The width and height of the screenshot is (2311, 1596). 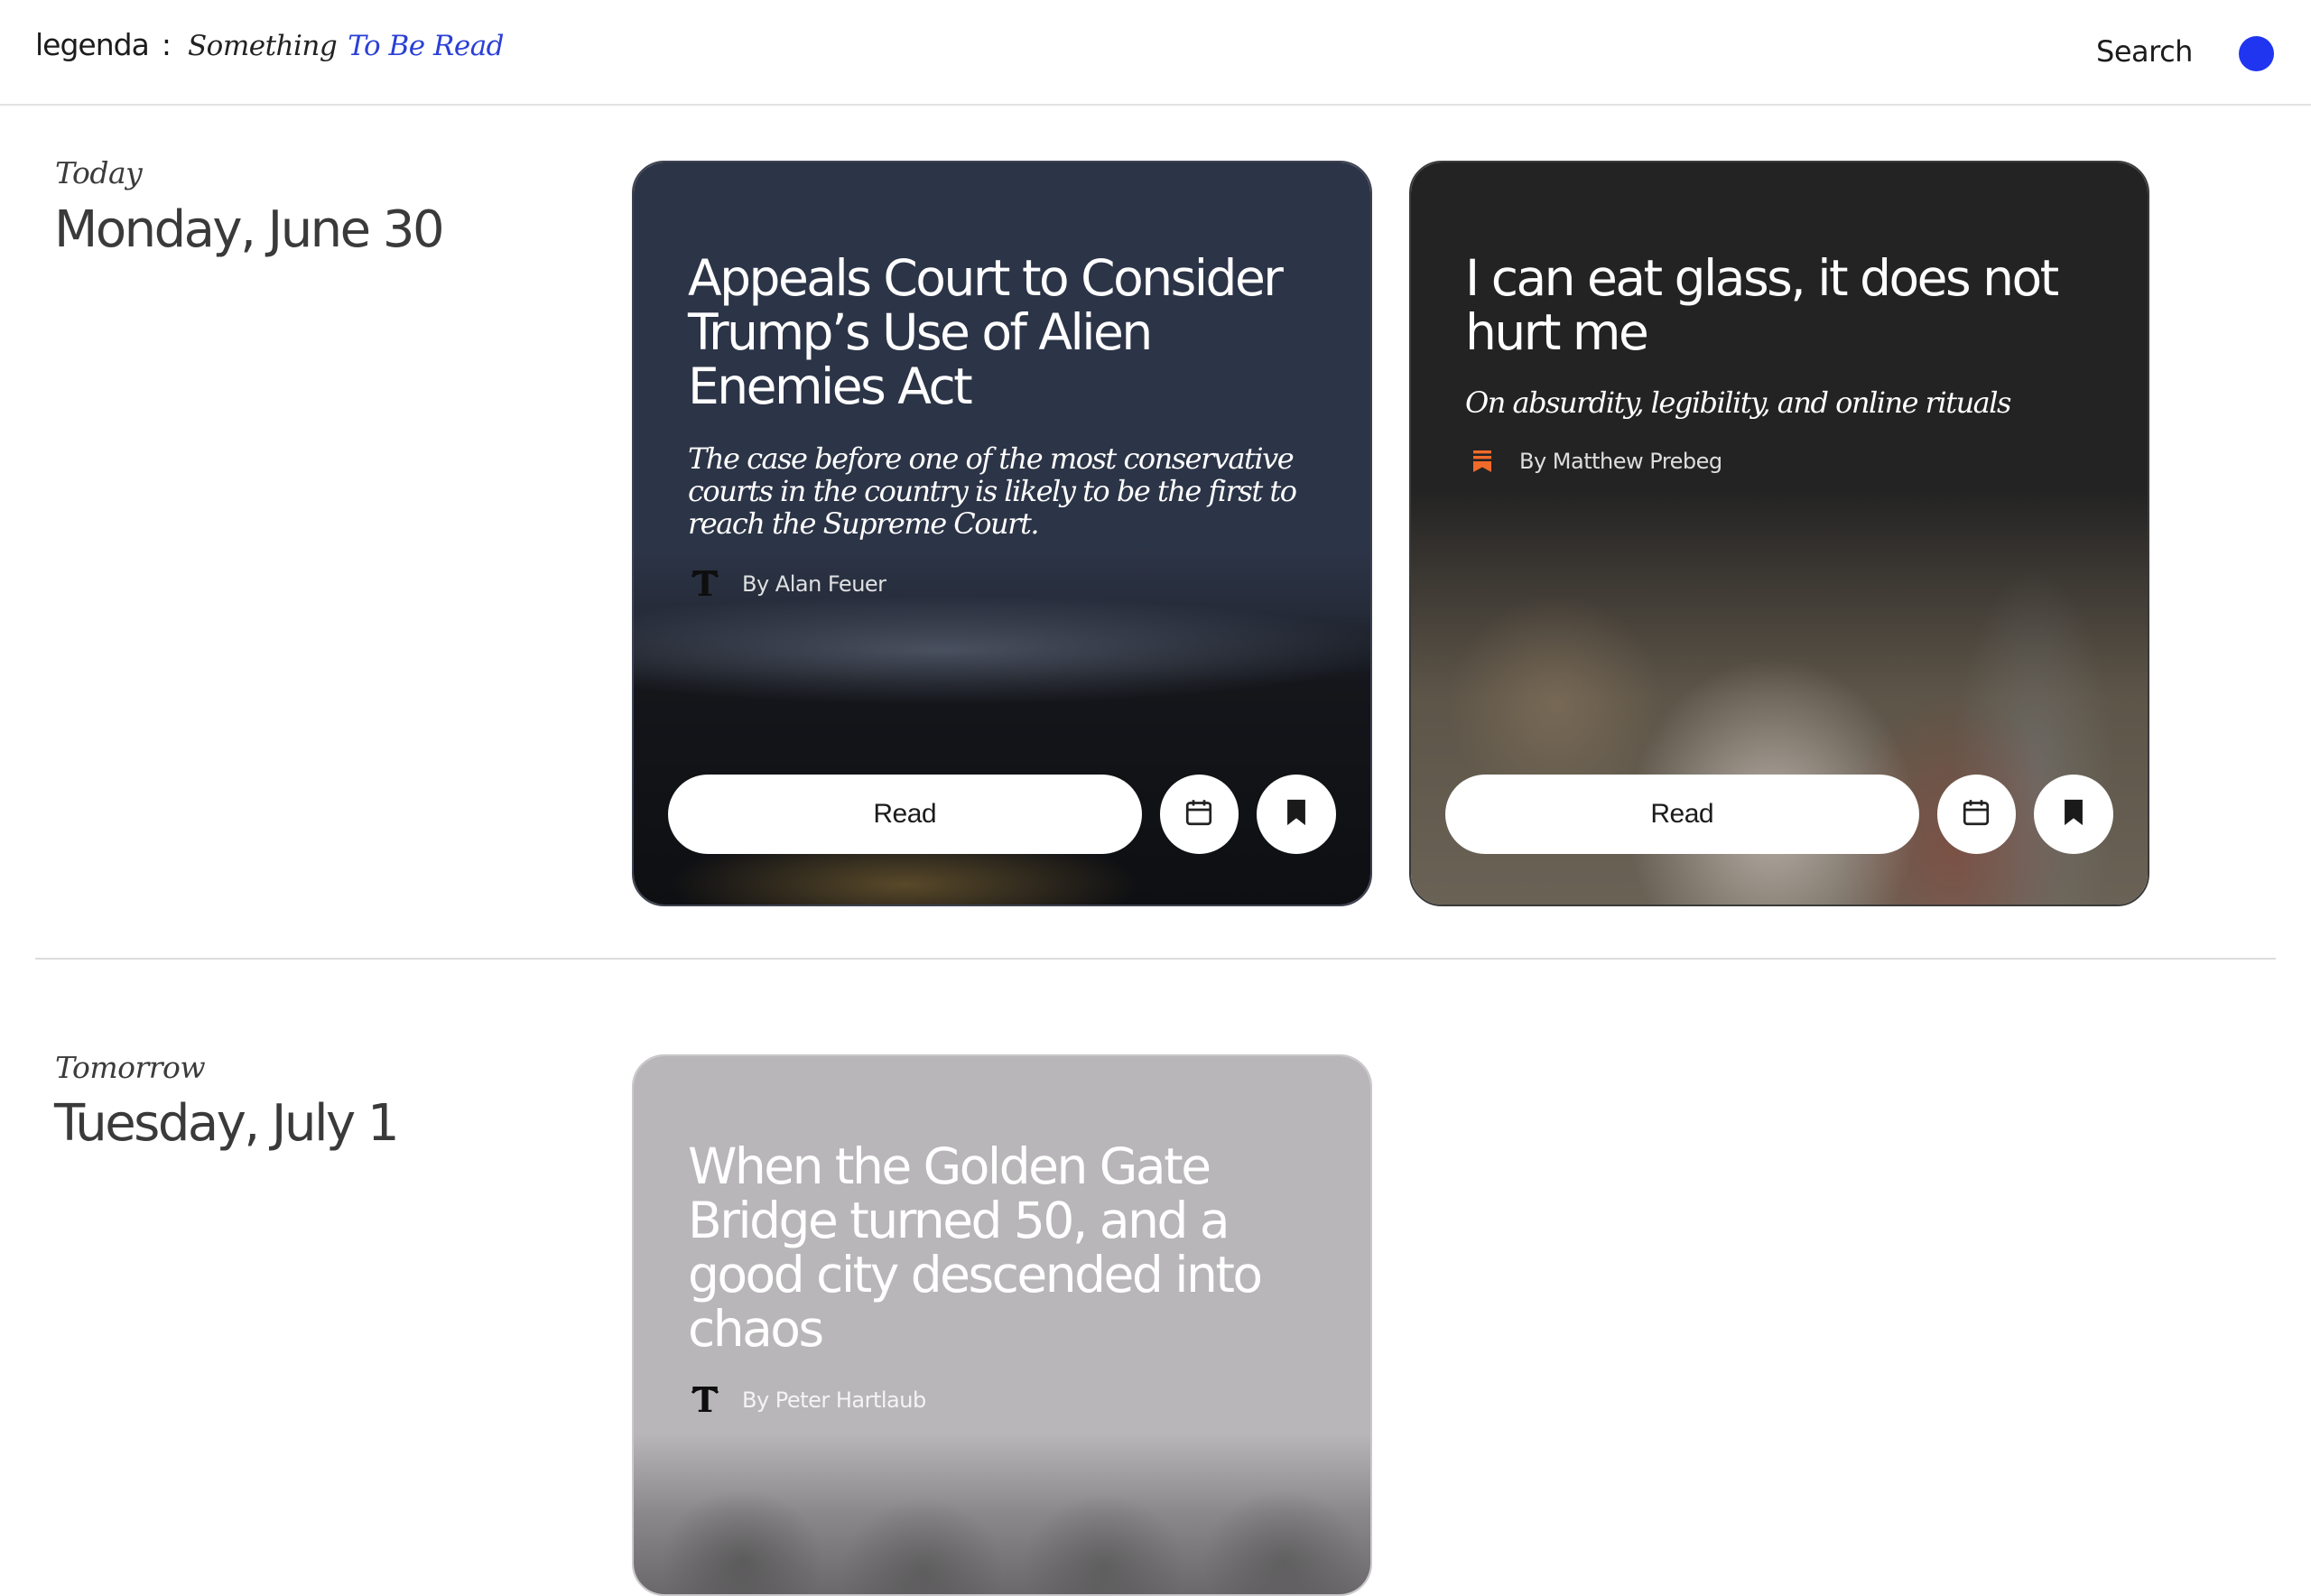 I want to click on search-link: Search, so click(x=2144, y=51).